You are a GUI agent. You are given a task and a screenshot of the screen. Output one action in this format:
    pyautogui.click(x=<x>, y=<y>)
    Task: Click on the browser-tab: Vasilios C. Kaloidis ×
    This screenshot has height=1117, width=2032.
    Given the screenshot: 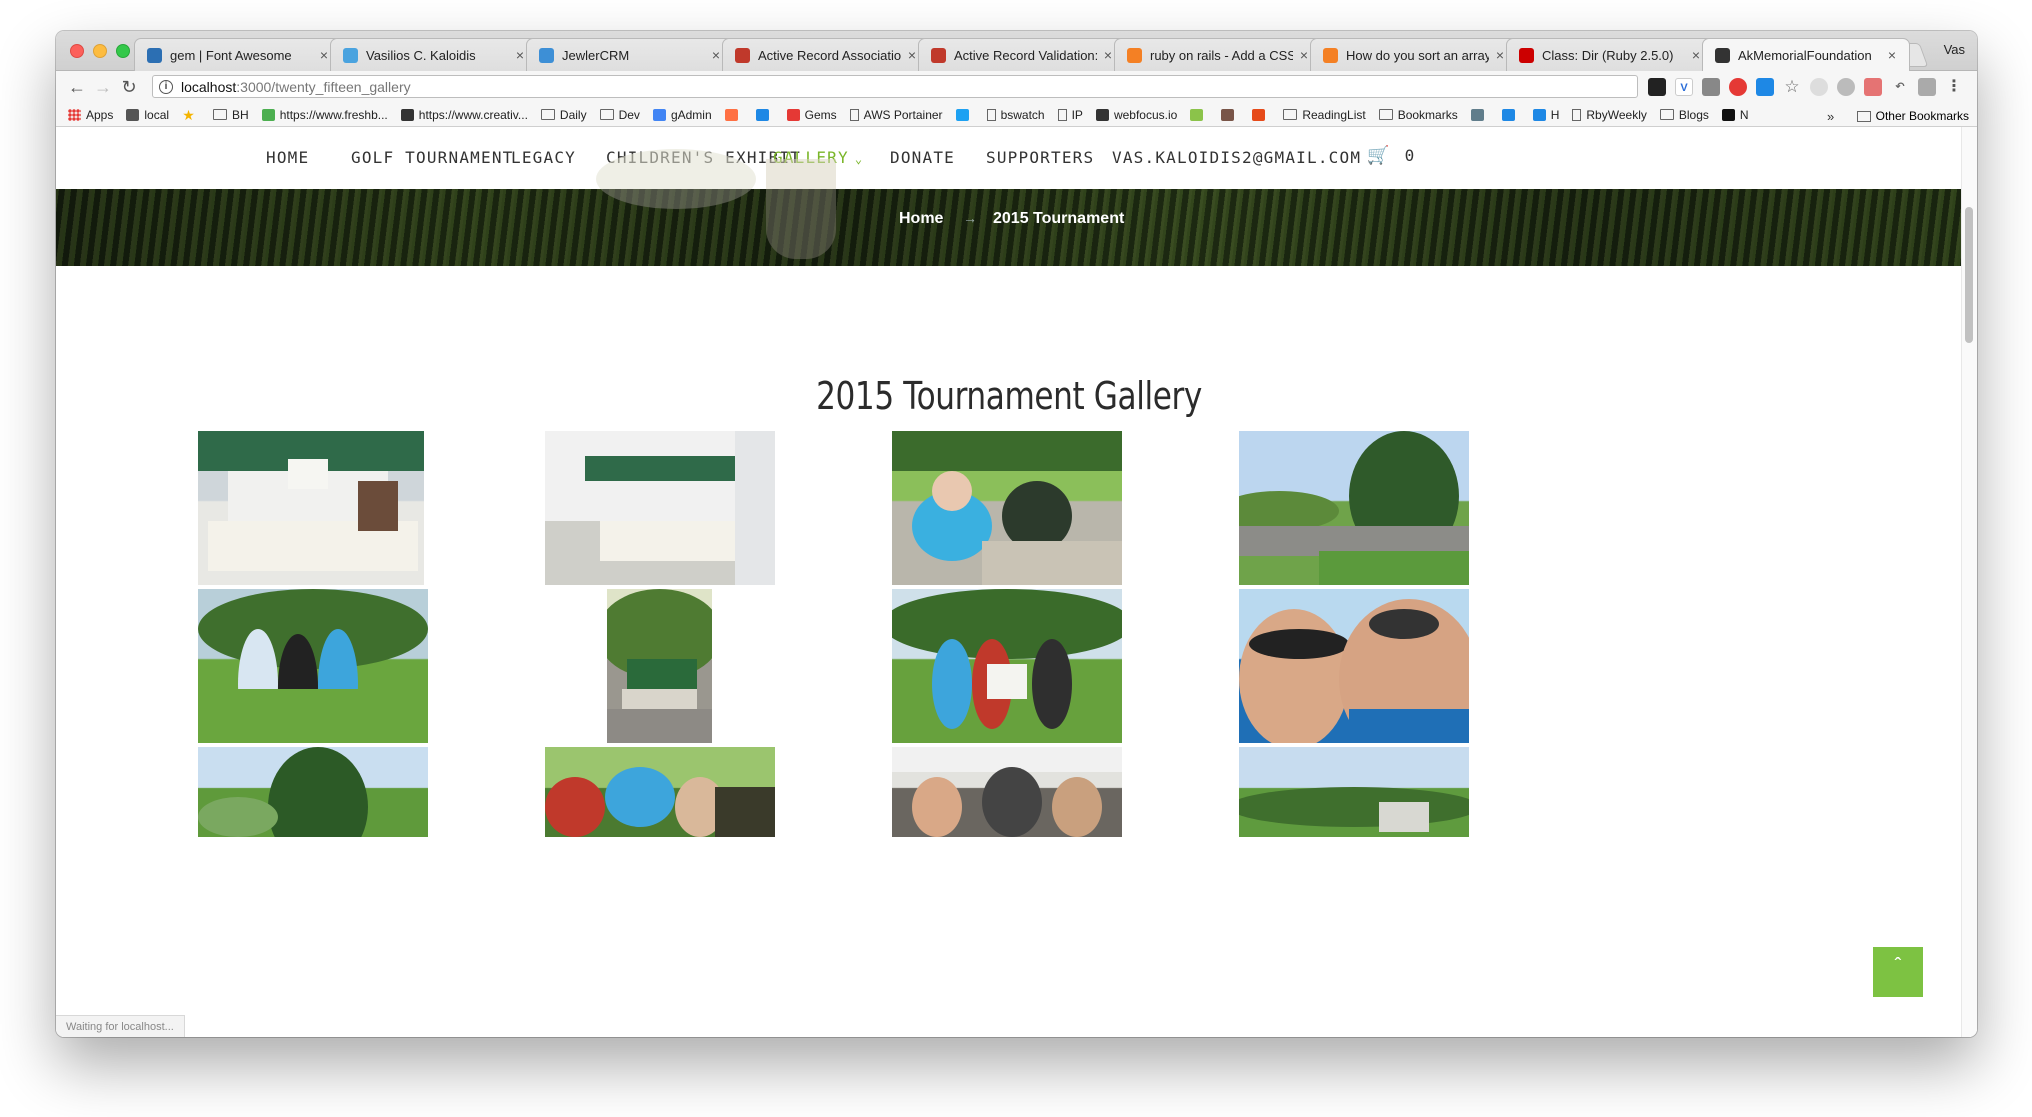 What is the action you would take?
    pyautogui.click(x=434, y=54)
    